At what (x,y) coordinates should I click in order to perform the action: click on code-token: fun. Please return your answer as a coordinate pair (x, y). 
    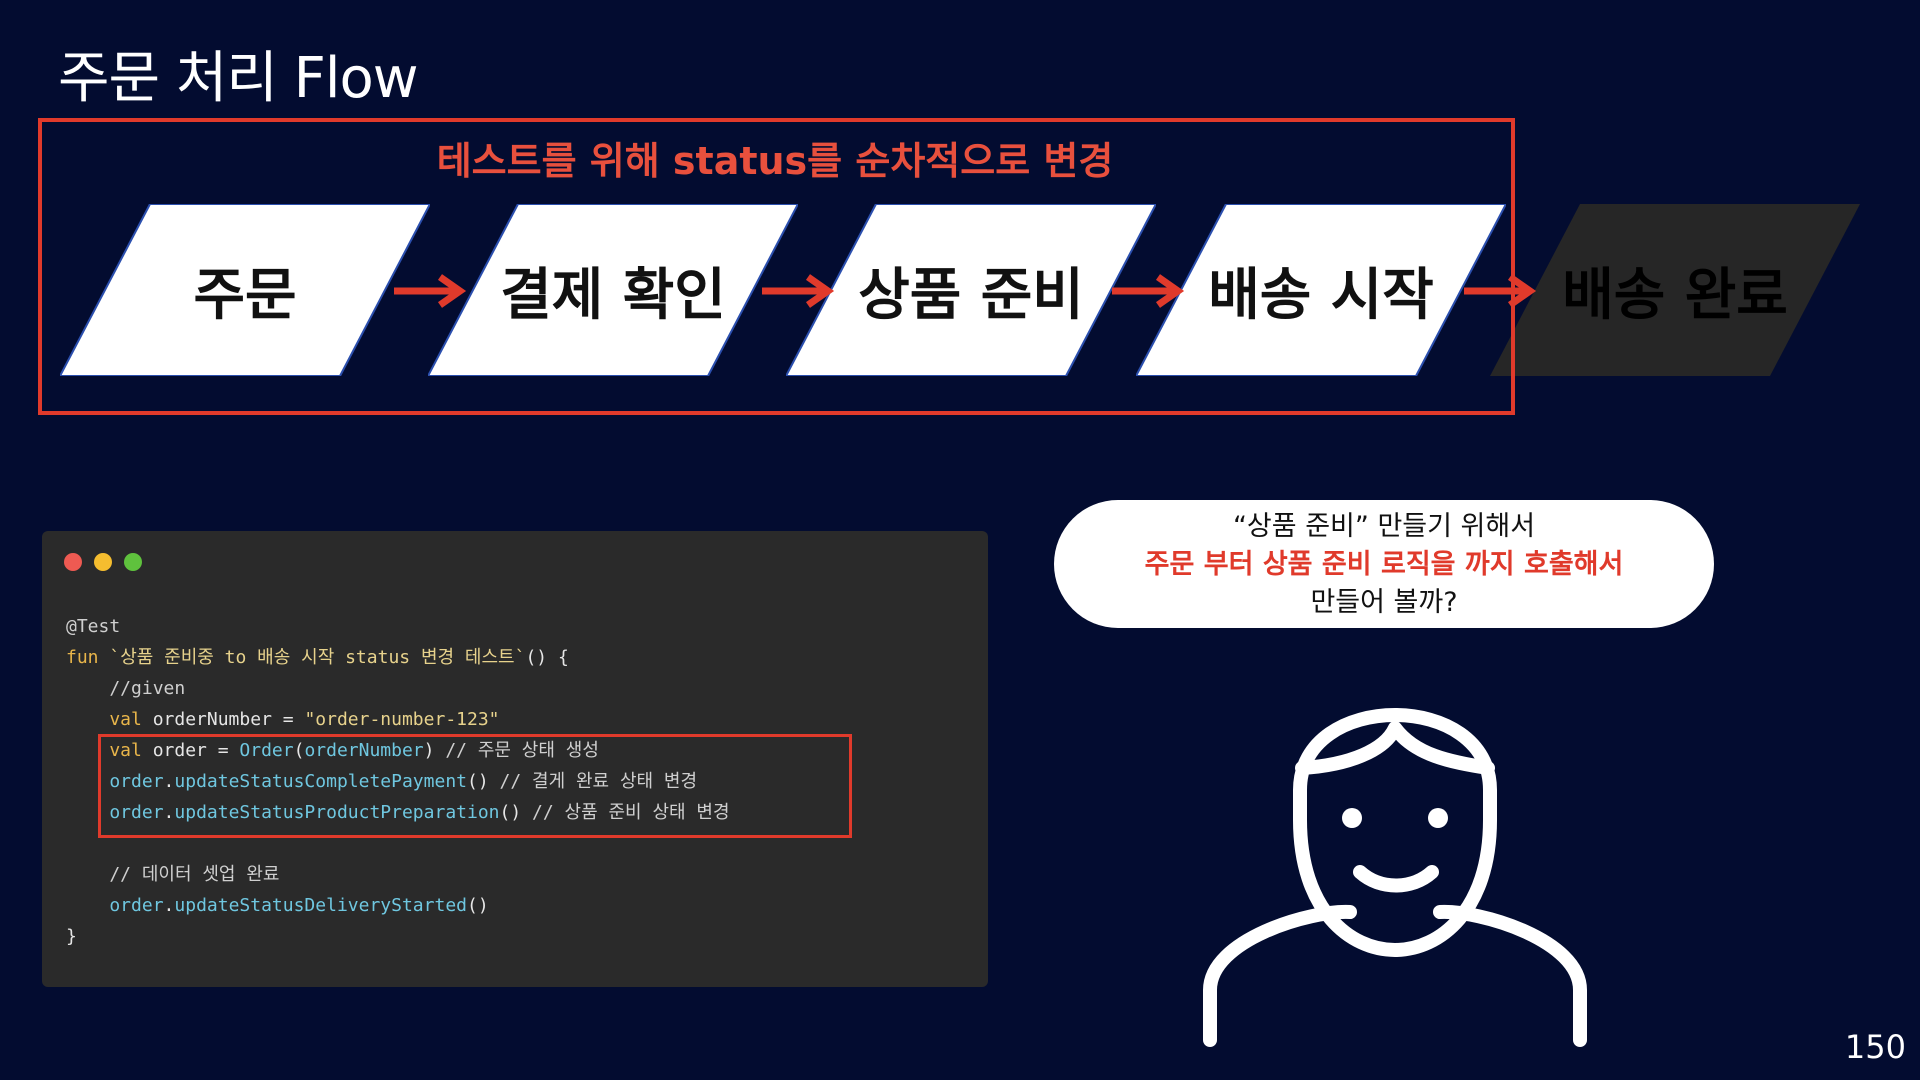
    Looking at the image, I should click on (88, 657).